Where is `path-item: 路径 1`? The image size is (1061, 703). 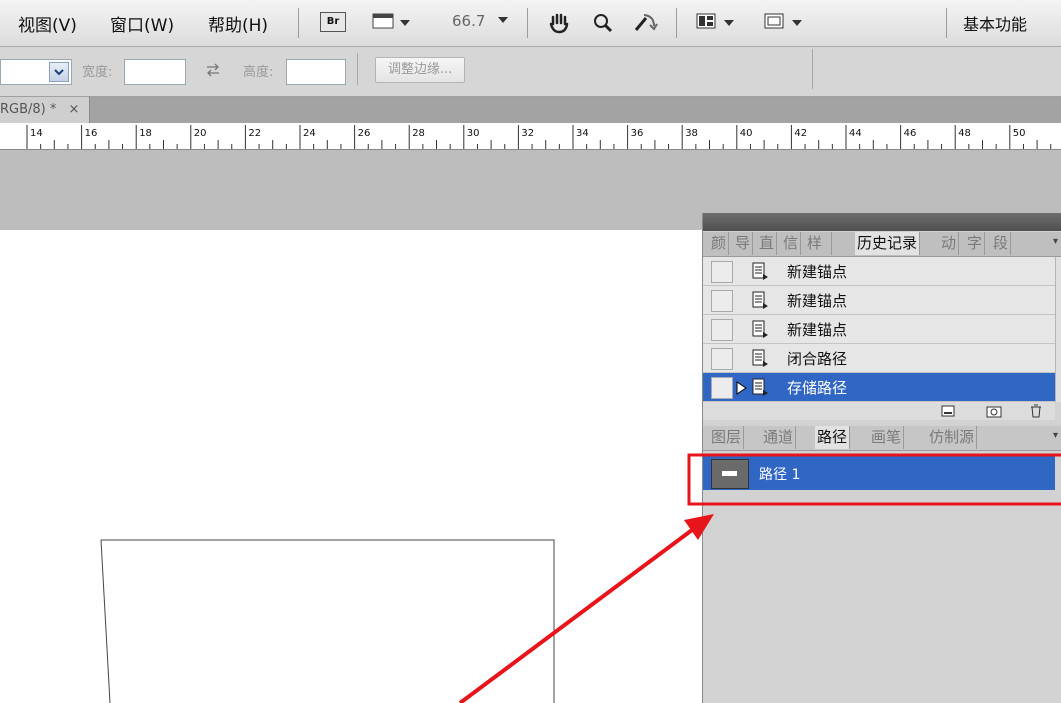 path-item: 路径 1 is located at coordinates (879, 473).